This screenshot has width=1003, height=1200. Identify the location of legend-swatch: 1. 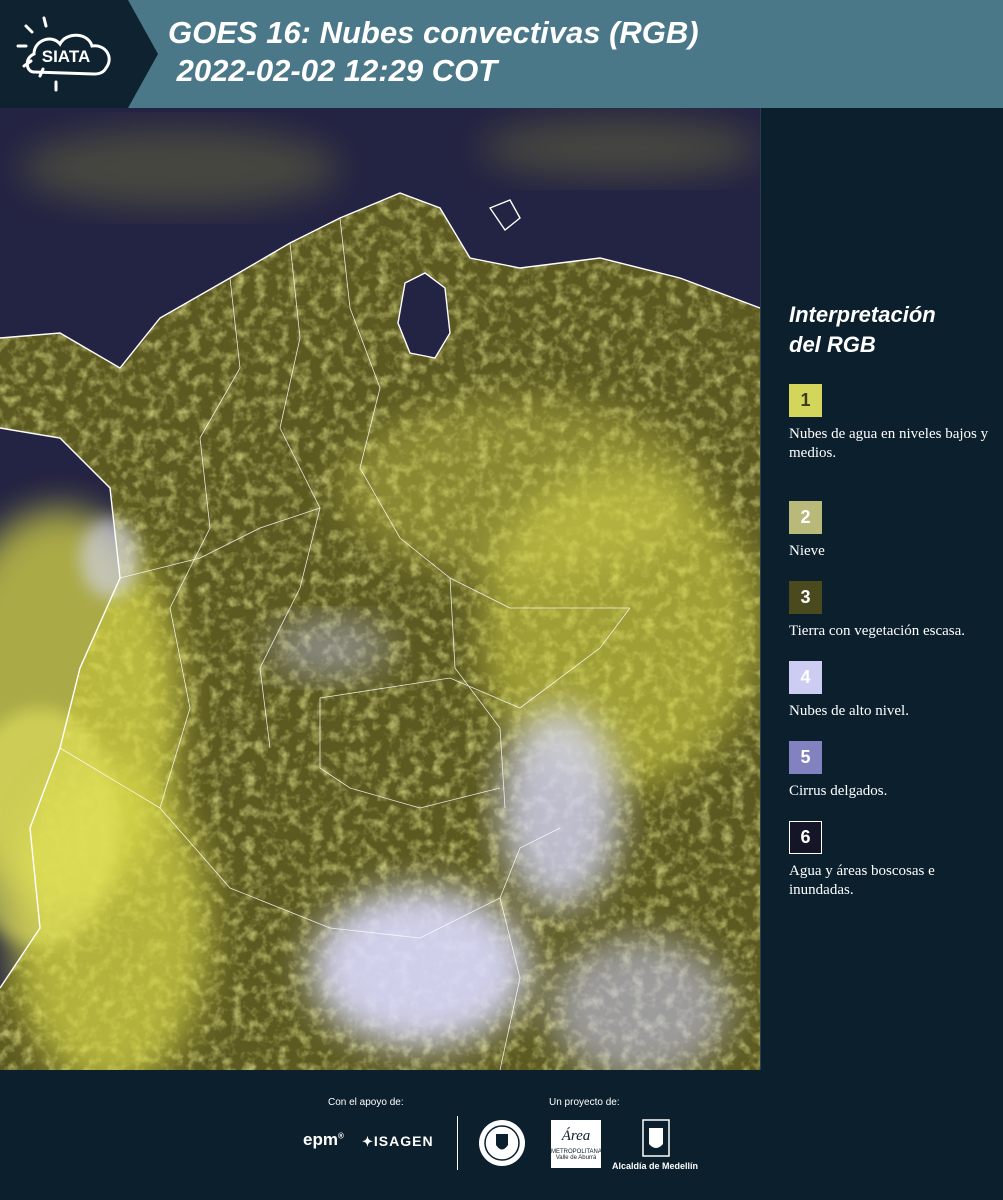
(805, 400).